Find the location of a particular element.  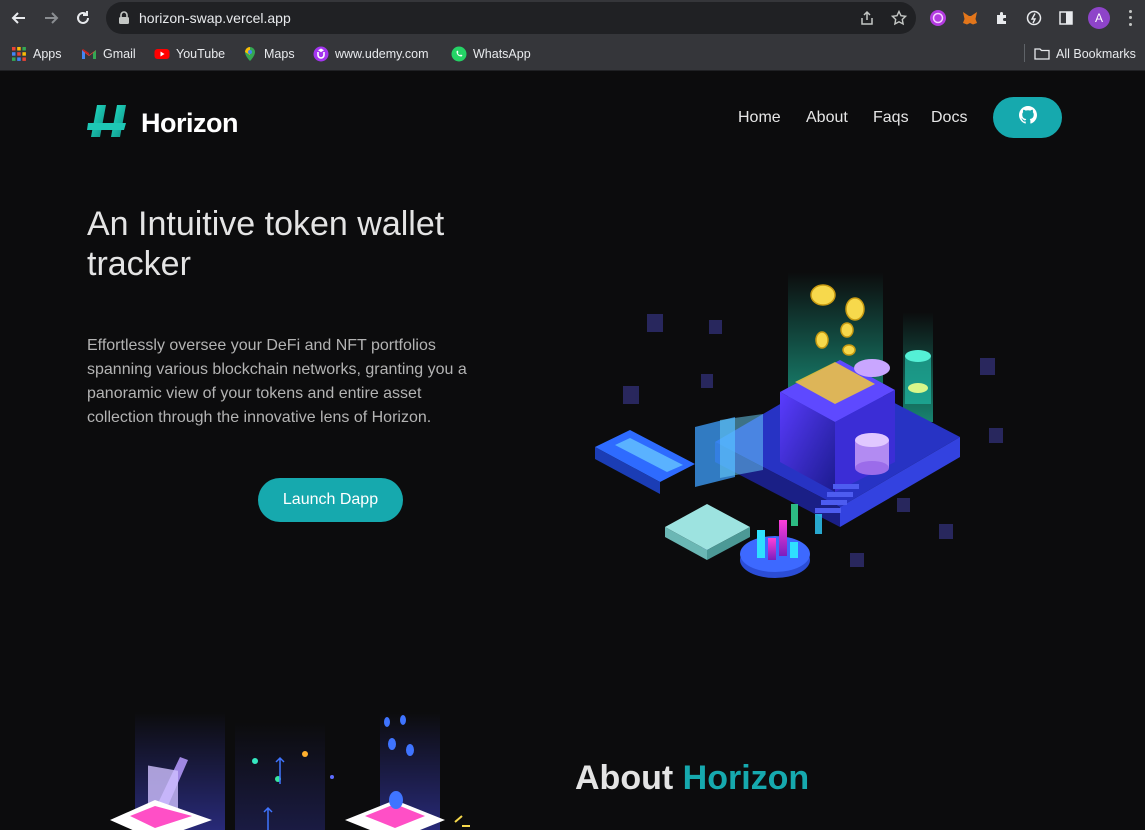

bookmark-udemy: www.udemy.com is located at coordinates (371, 54).